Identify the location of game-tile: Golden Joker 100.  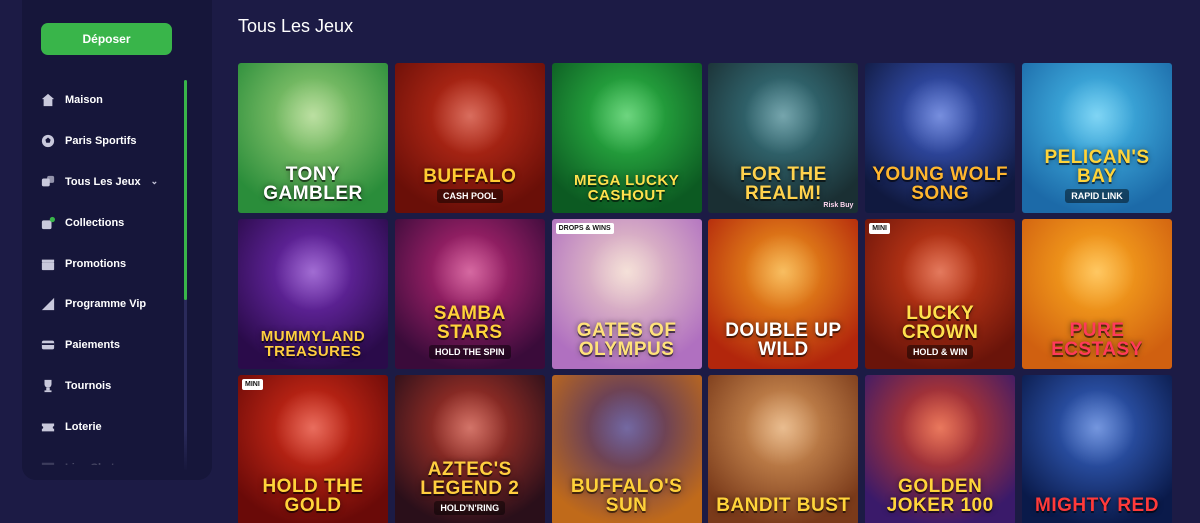
(940, 449).